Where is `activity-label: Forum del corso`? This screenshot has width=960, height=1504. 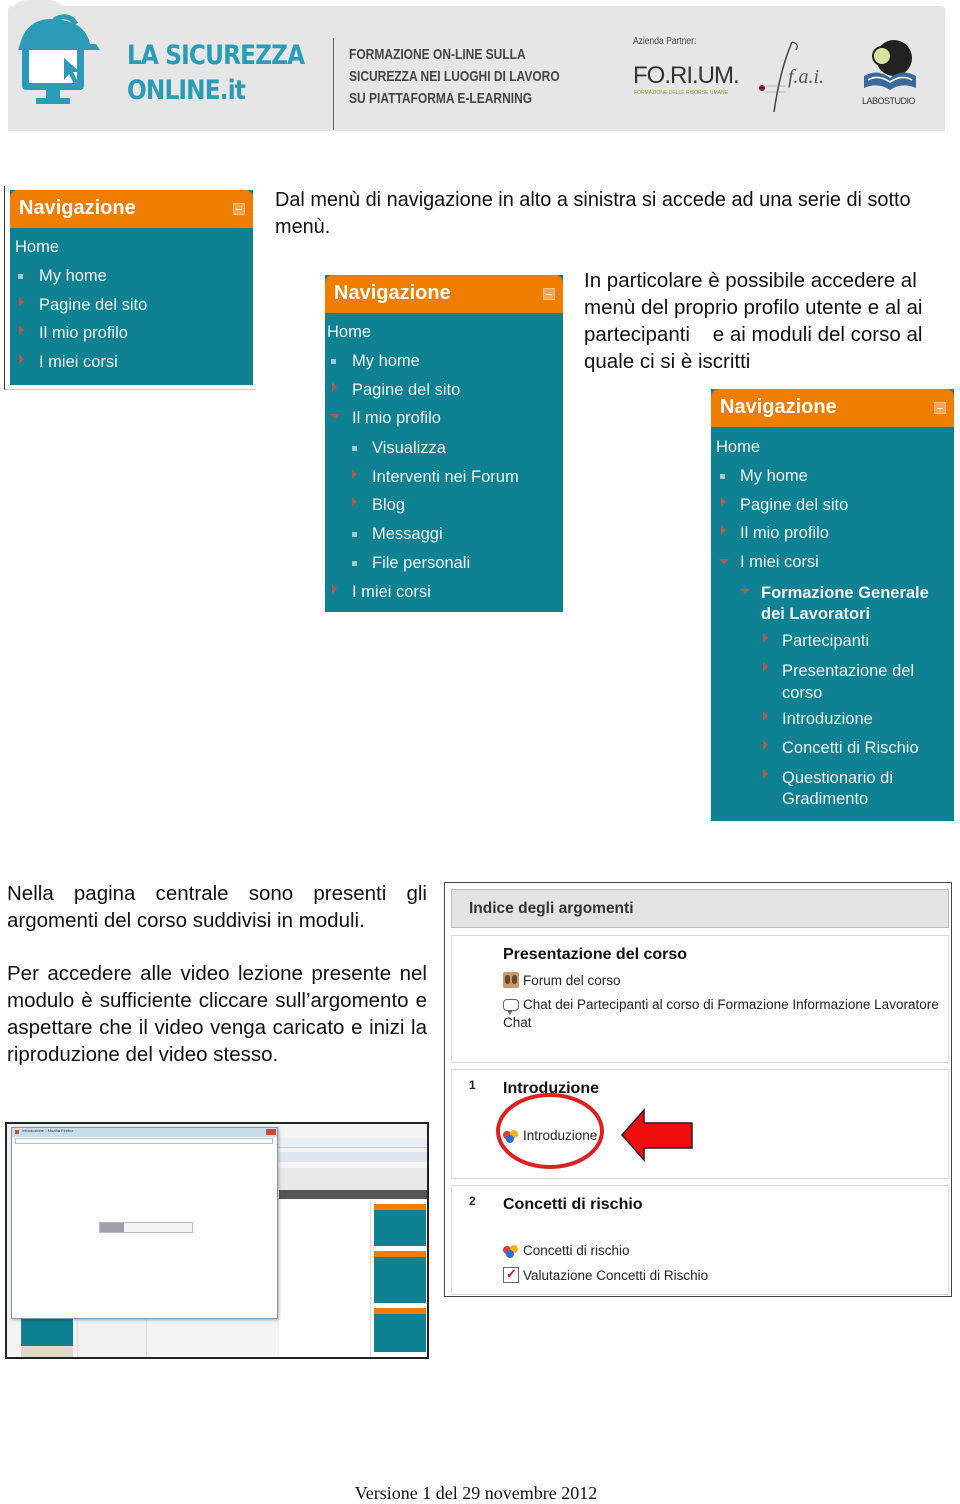 activity-label: Forum del corso is located at coordinates (572, 980).